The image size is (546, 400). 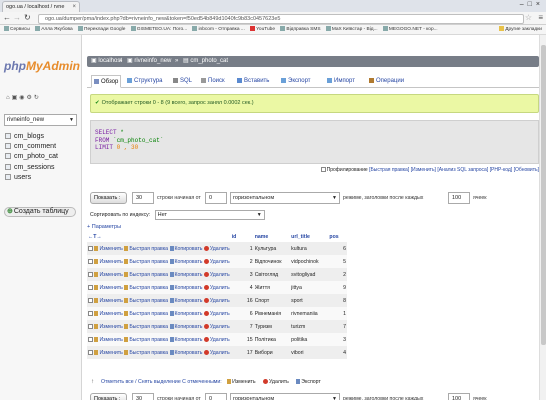 I want to click on display-mode-select-bottom: горизонтальном ▼, so click(x=285, y=396).